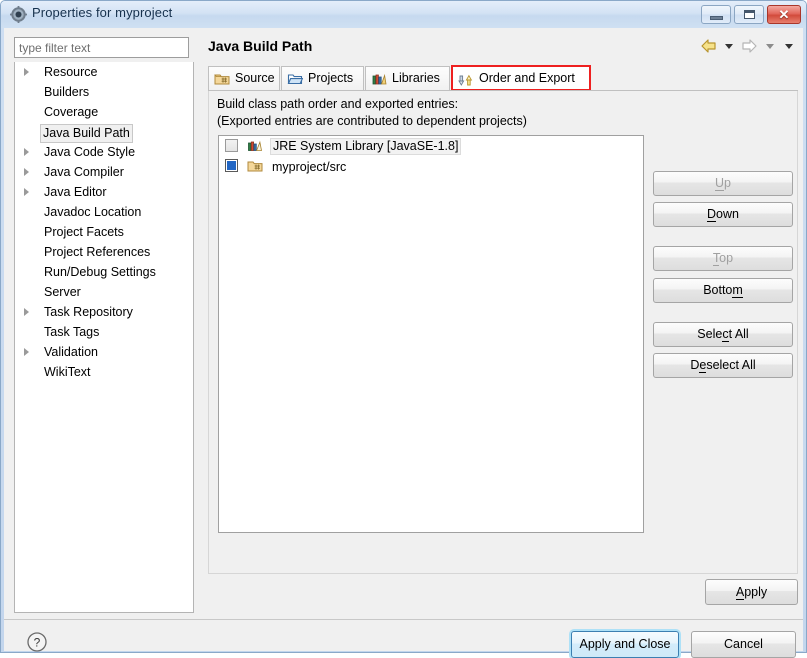 This screenshot has height=658, width=807. Describe the element at coordinates (403, 14) in the screenshot. I see `title-bar: Properties for myproject ✕` at that location.